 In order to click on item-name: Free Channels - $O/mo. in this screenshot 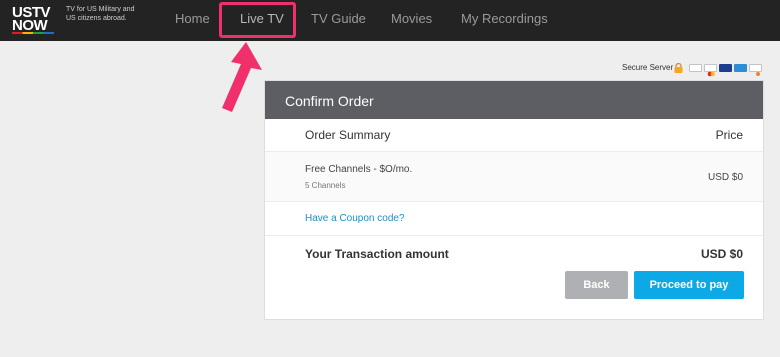, I will do `click(359, 169)`.